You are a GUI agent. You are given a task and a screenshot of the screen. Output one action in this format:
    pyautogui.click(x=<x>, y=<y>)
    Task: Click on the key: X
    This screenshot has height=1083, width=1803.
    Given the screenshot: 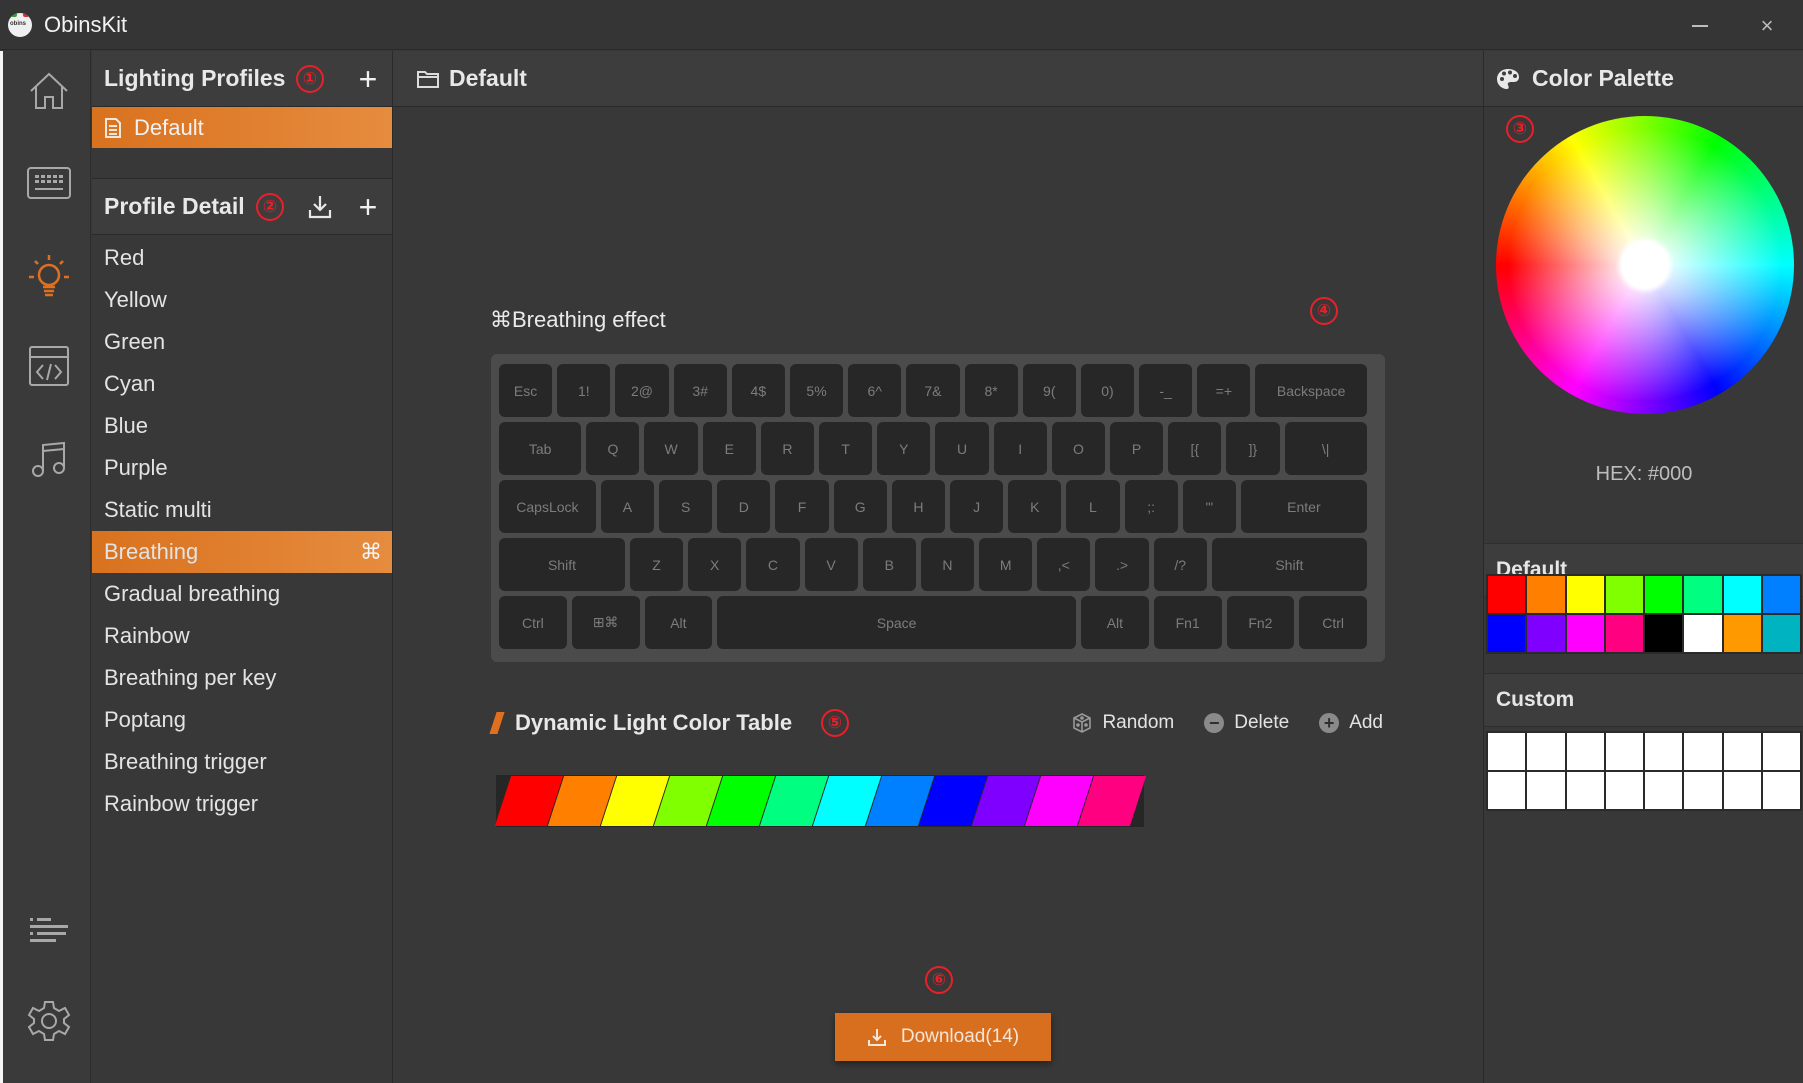 What is the action you would take?
    pyautogui.click(x=715, y=564)
    